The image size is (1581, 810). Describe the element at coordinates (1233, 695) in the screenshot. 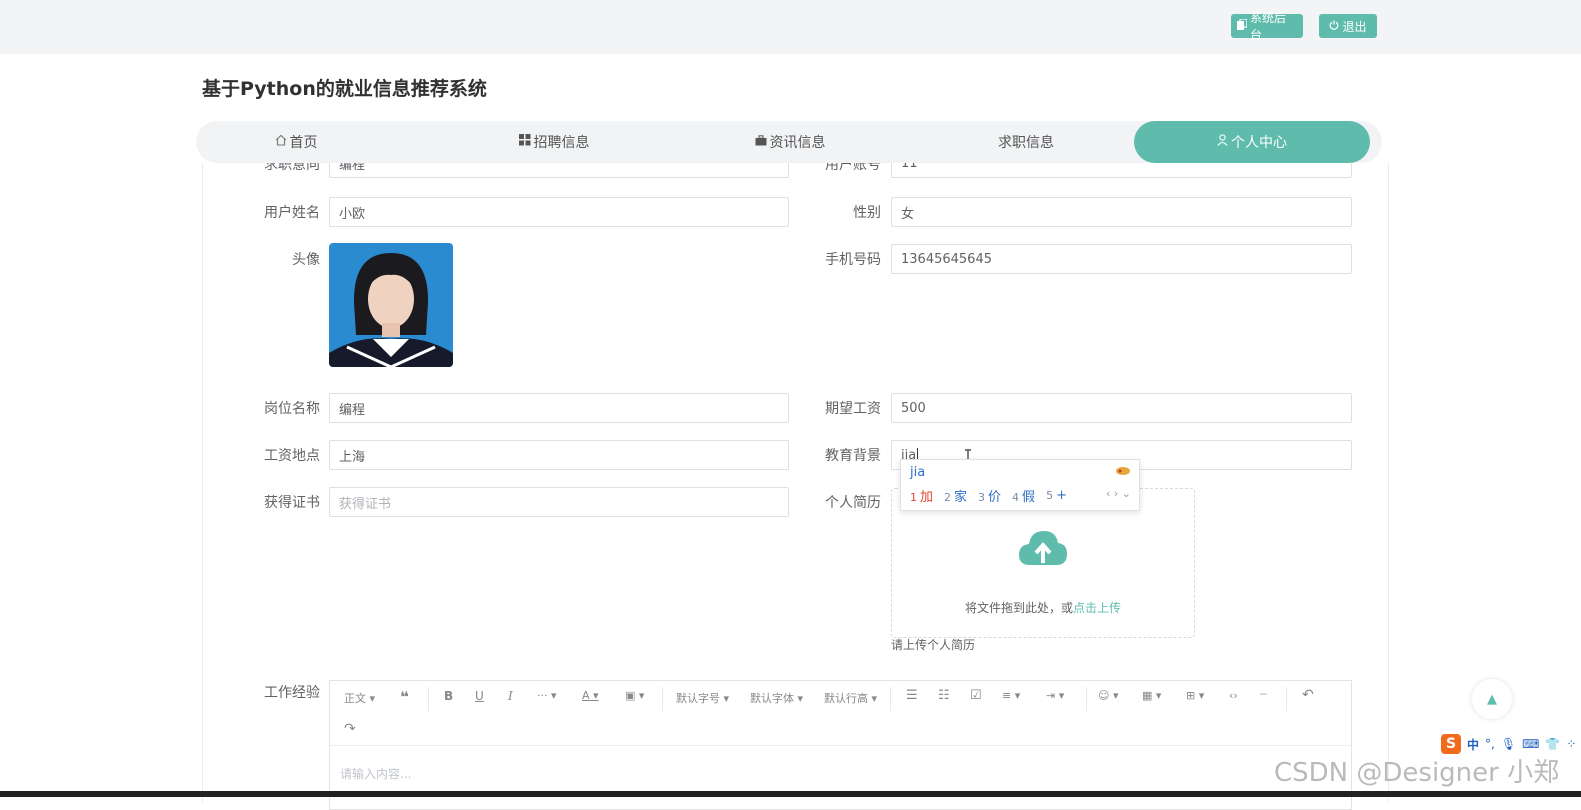

I see `code-icon: ‹›` at that location.